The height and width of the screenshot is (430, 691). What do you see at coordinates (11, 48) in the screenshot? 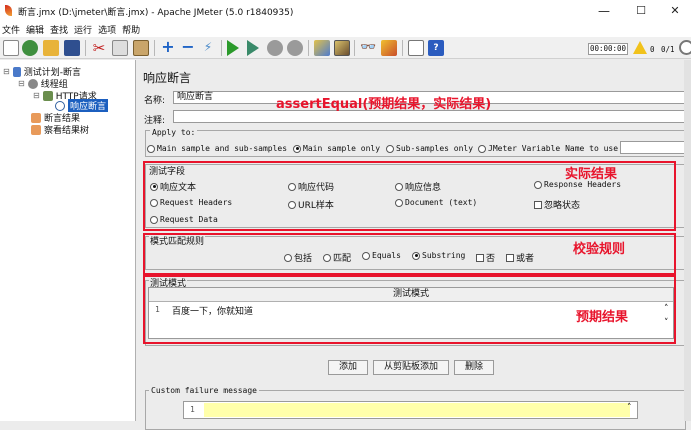
I see `new-icon` at bounding box center [11, 48].